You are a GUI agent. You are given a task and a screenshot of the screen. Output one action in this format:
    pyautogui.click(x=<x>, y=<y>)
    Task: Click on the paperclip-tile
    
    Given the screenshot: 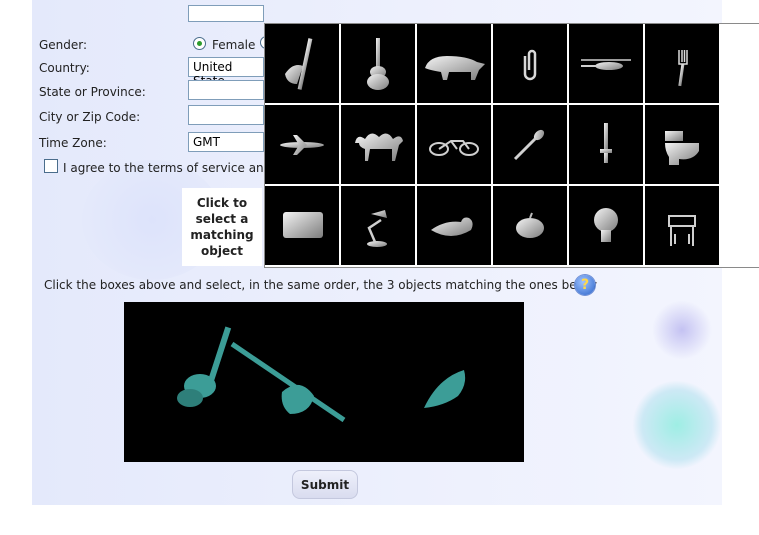 What is the action you would take?
    pyautogui.click(x=530, y=63)
    